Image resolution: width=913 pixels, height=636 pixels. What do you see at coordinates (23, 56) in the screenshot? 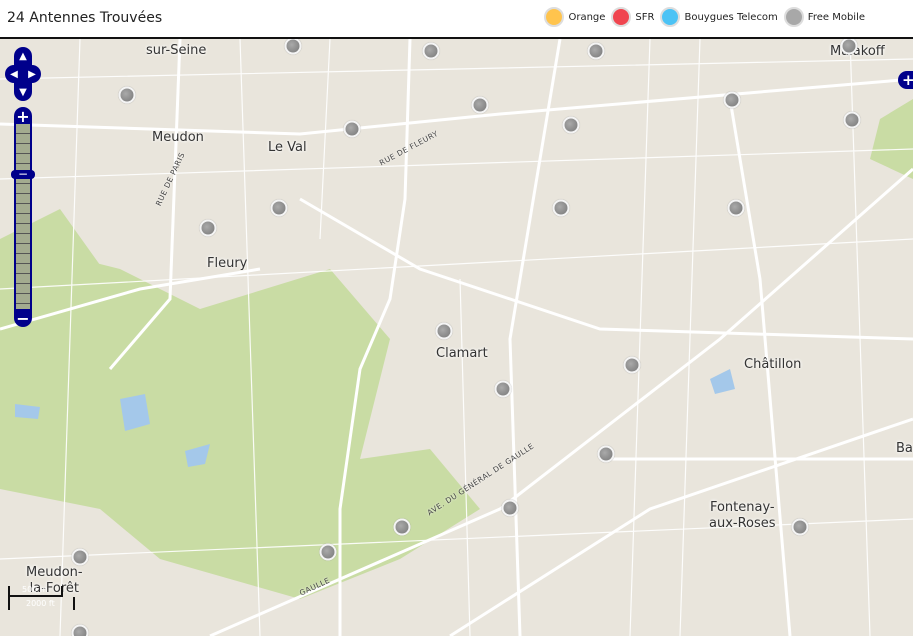
I see `pan-up-button: ▲` at bounding box center [23, 56].